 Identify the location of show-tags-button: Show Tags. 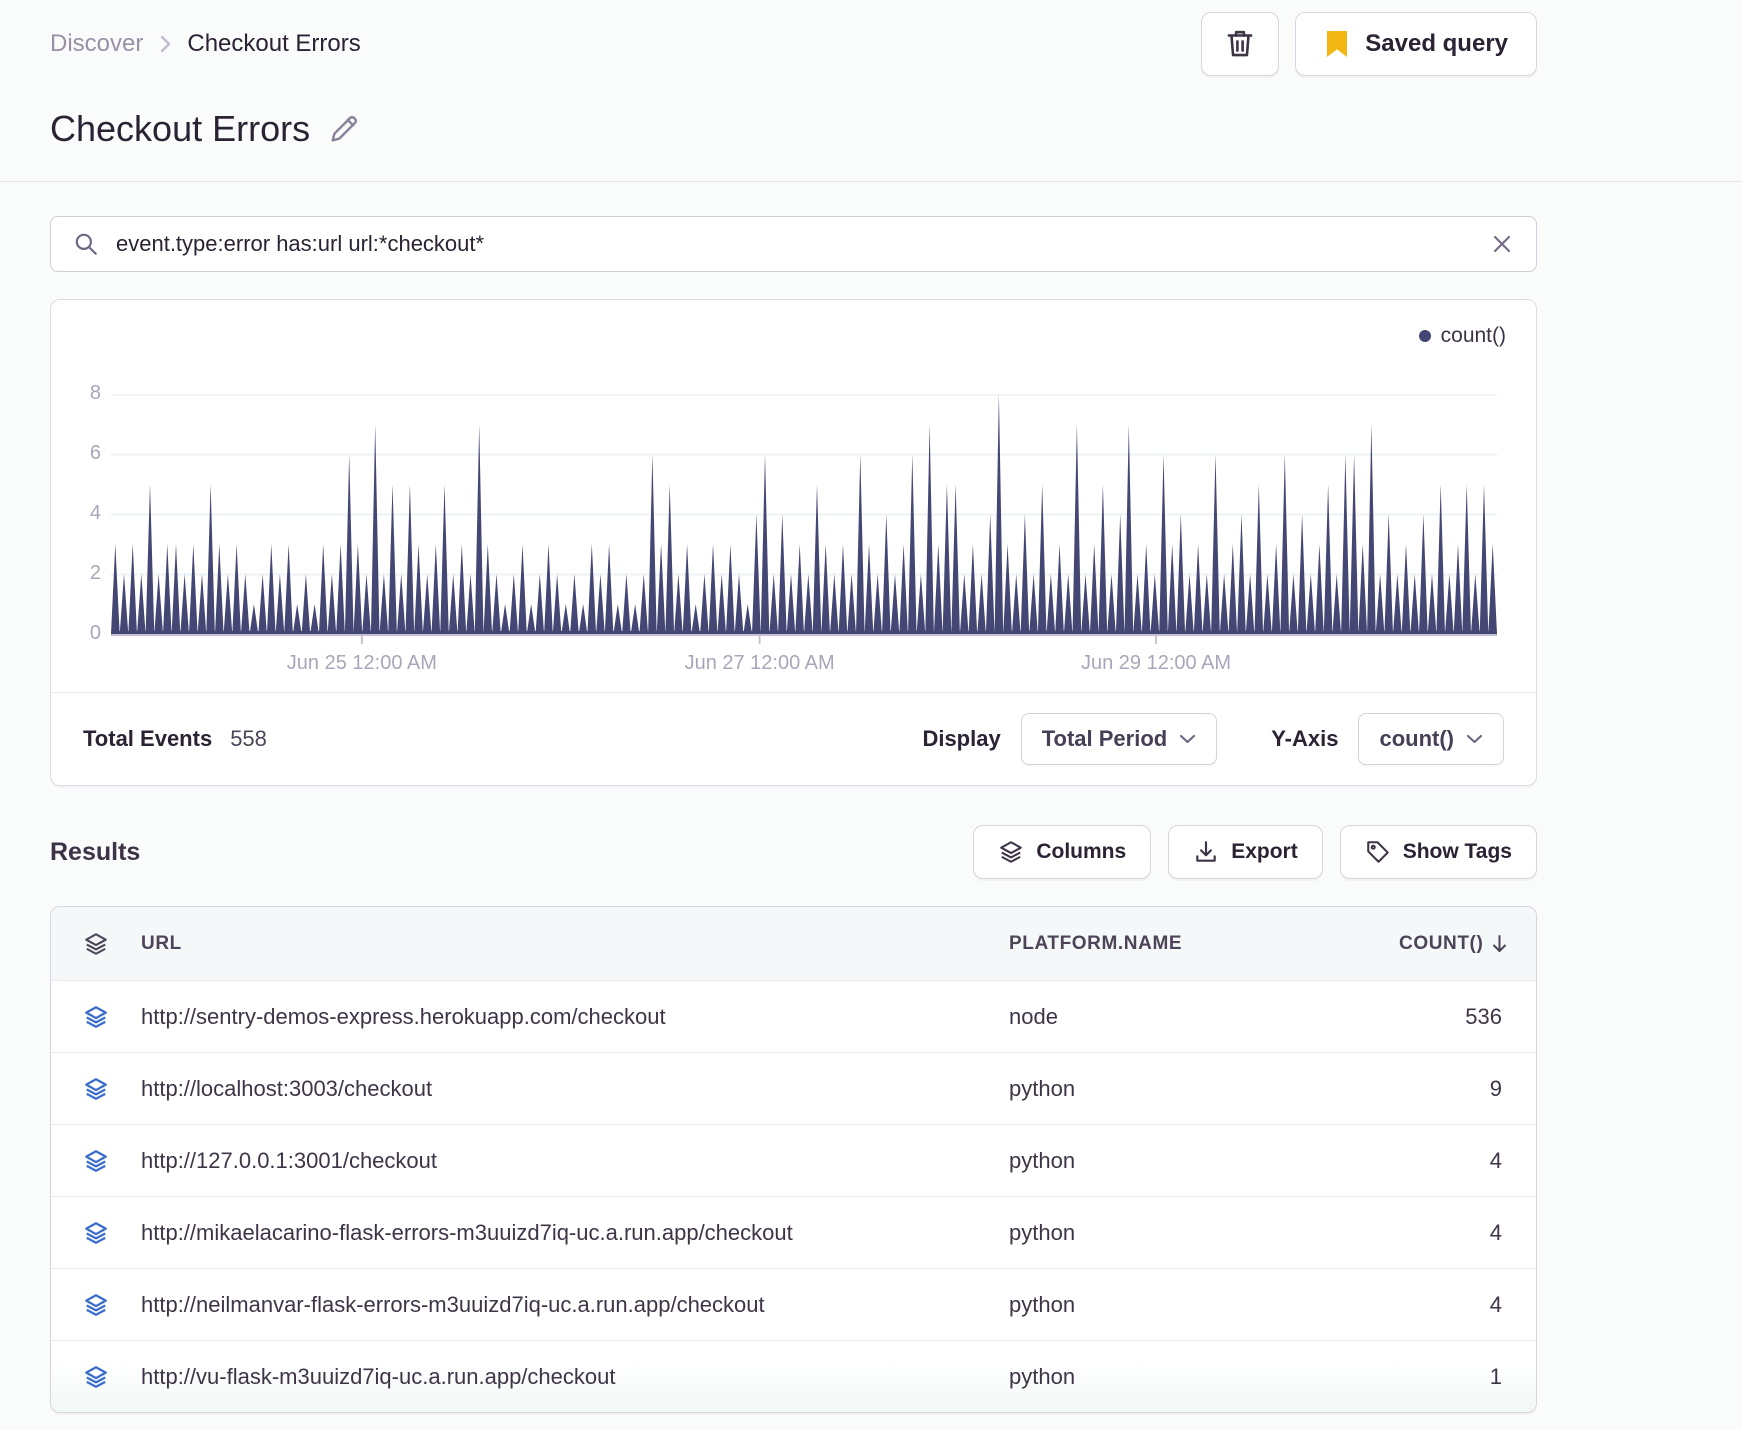
(1438, 852).